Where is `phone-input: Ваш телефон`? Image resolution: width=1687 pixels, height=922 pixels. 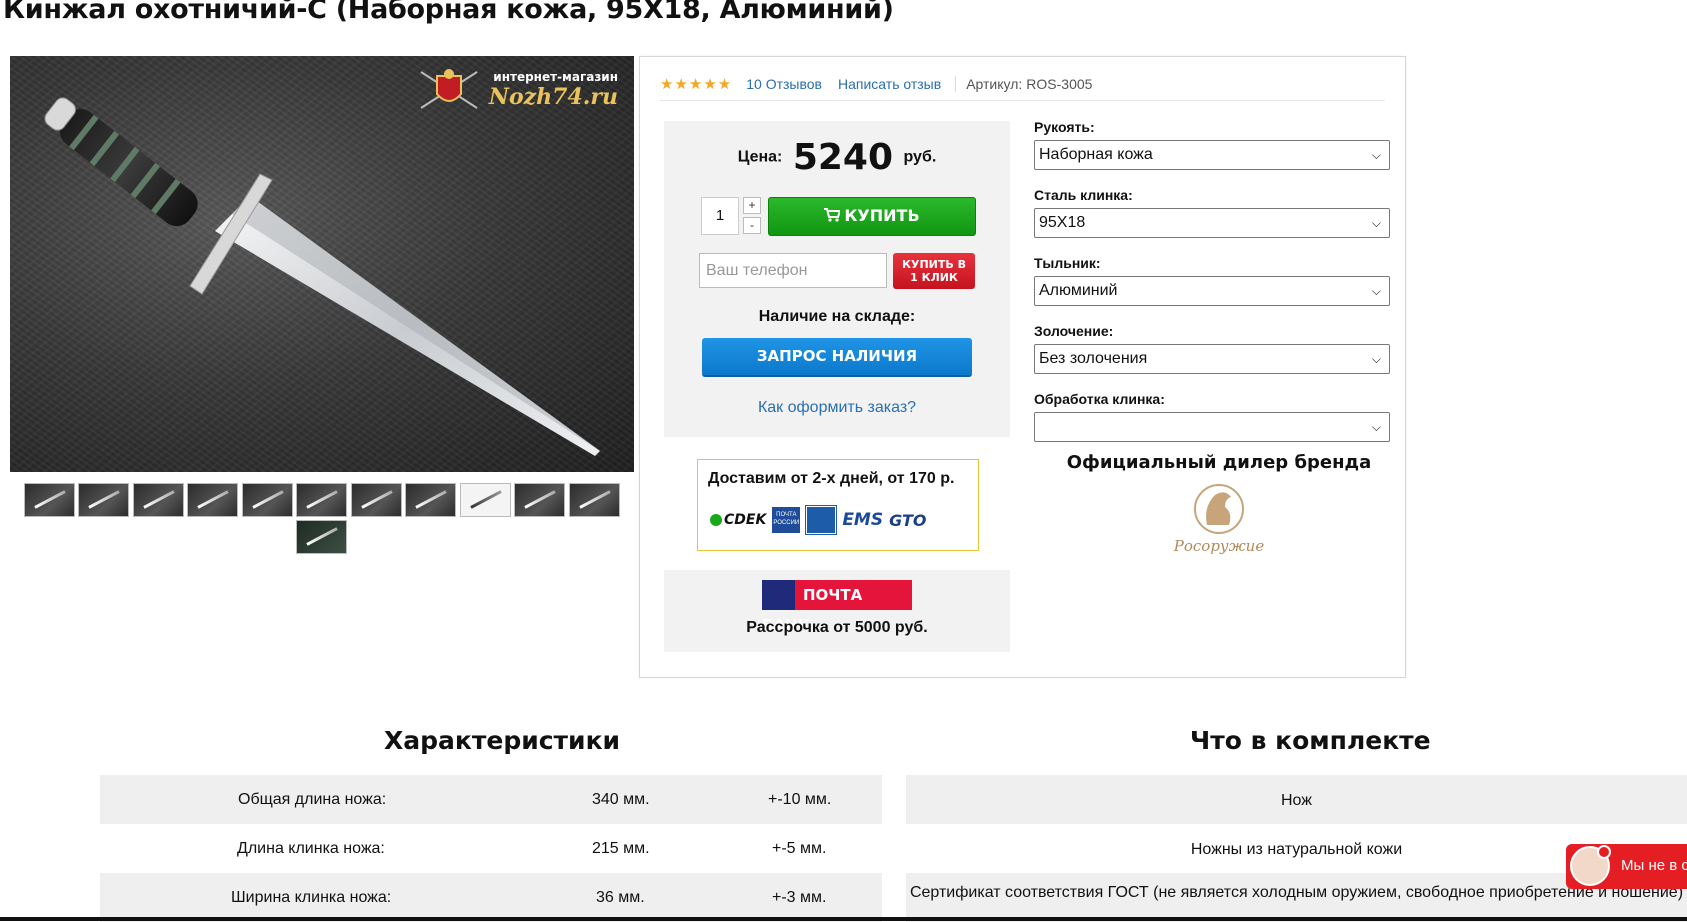
phone-input: Ваш телефон is located at coordinates (793, 270).